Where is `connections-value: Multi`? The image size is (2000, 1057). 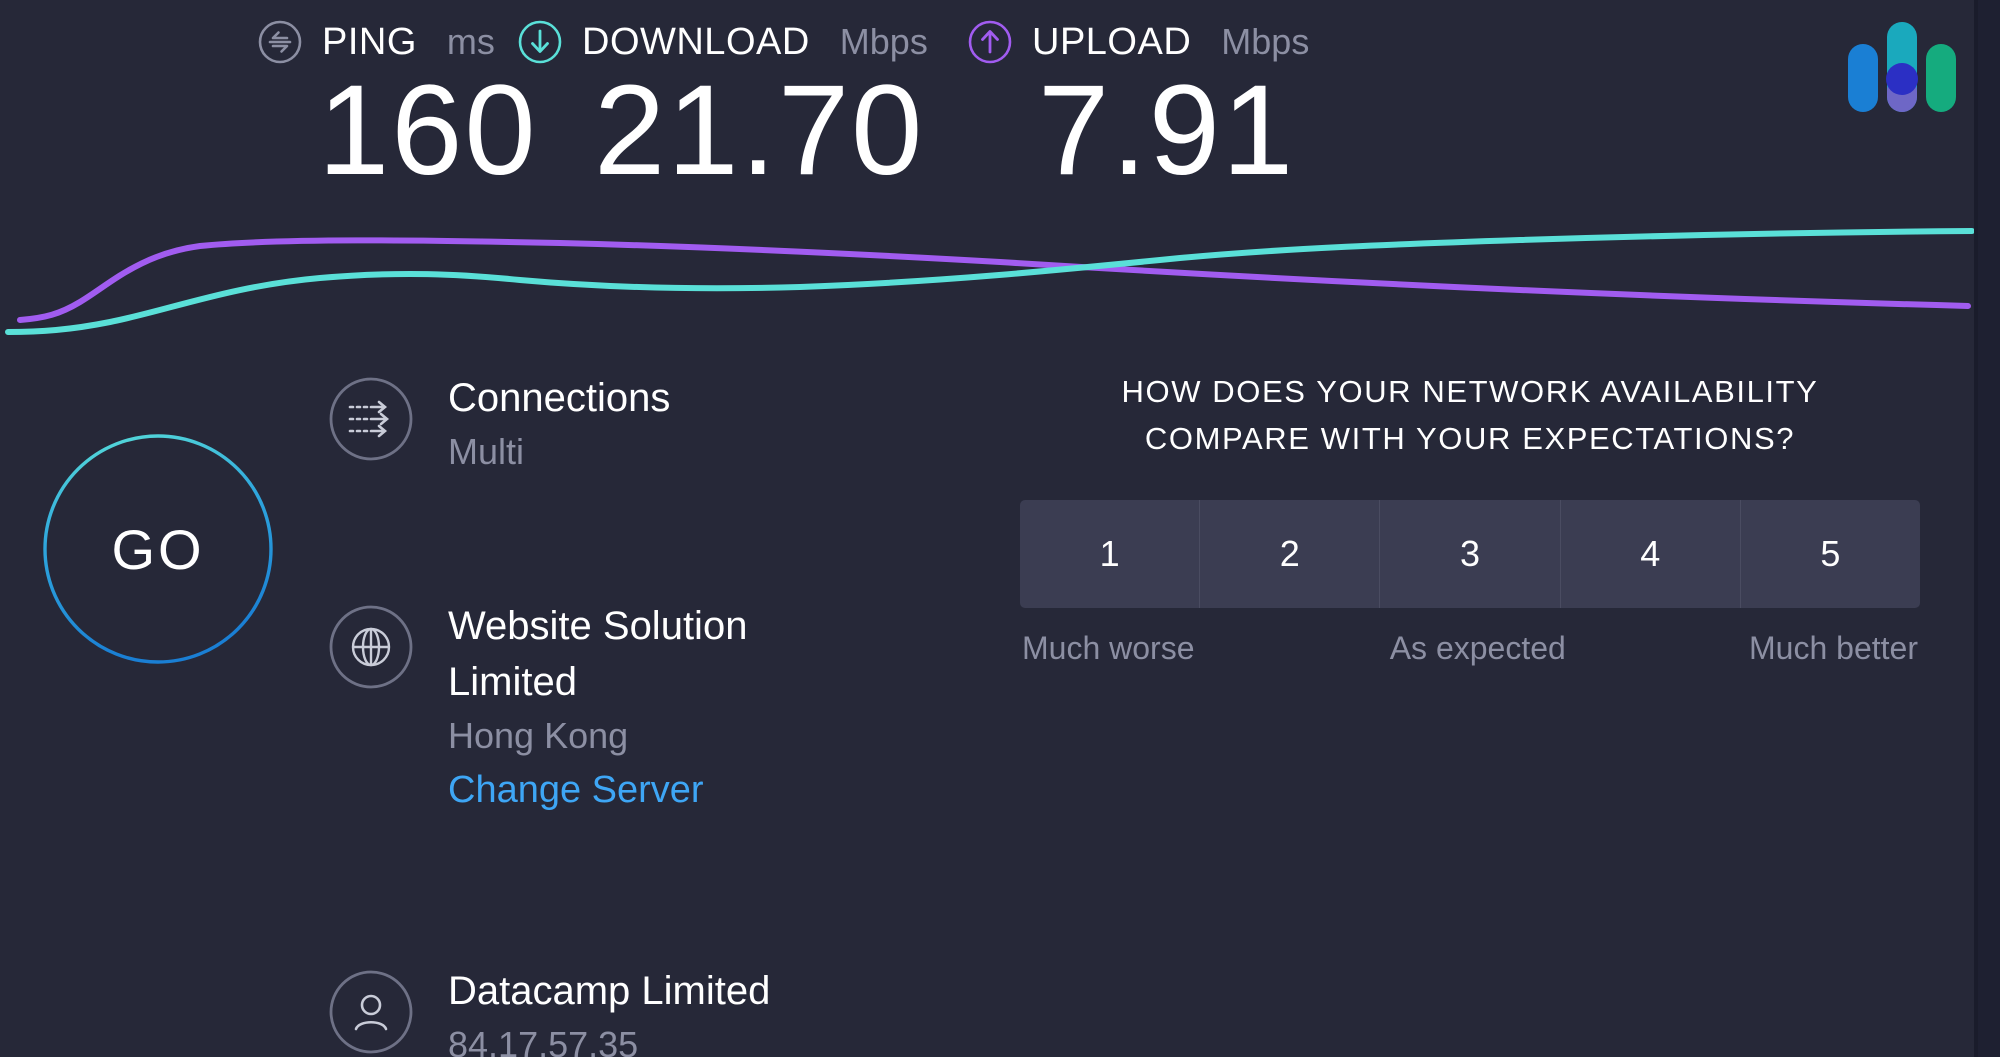
connections-value: Multi is located at coordinates (486, 451).